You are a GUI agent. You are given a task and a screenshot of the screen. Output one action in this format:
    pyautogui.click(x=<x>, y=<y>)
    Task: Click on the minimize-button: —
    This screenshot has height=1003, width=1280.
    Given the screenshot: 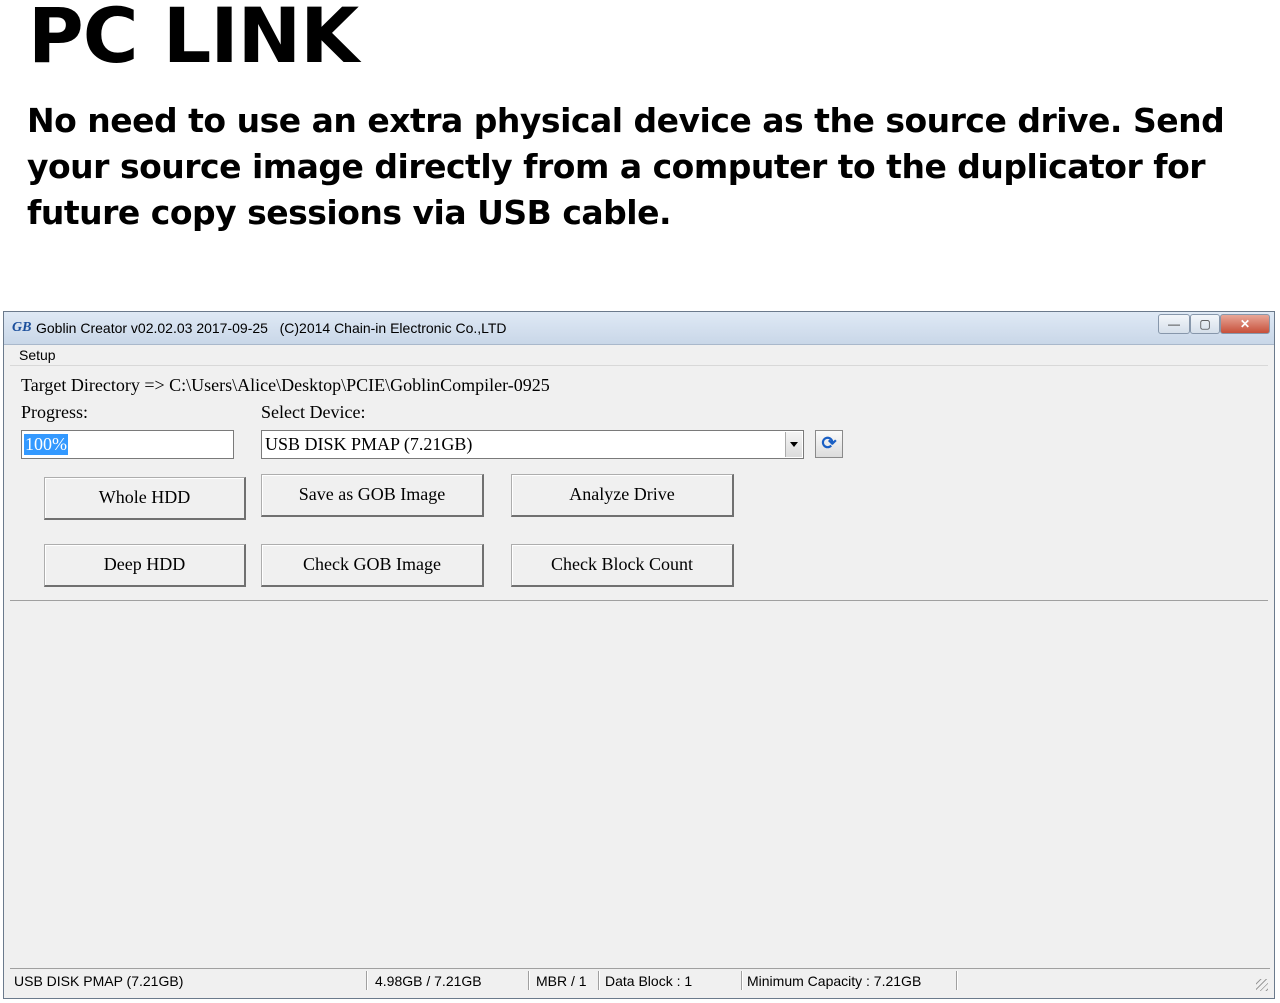 What is the action you would take?
    pyautogui.click(x=1174, y=324)
    